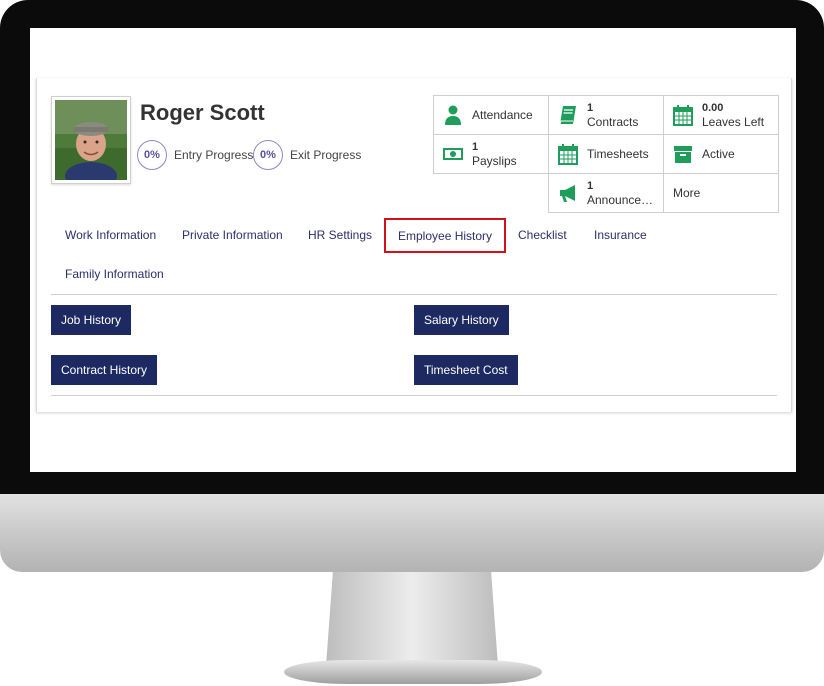 This screenshot has width=824, height=686. What do you see at coordinates (618, 154) in the screenshot?
I see `timesheets-label: Timesheets` at bounding box center [618, 154].